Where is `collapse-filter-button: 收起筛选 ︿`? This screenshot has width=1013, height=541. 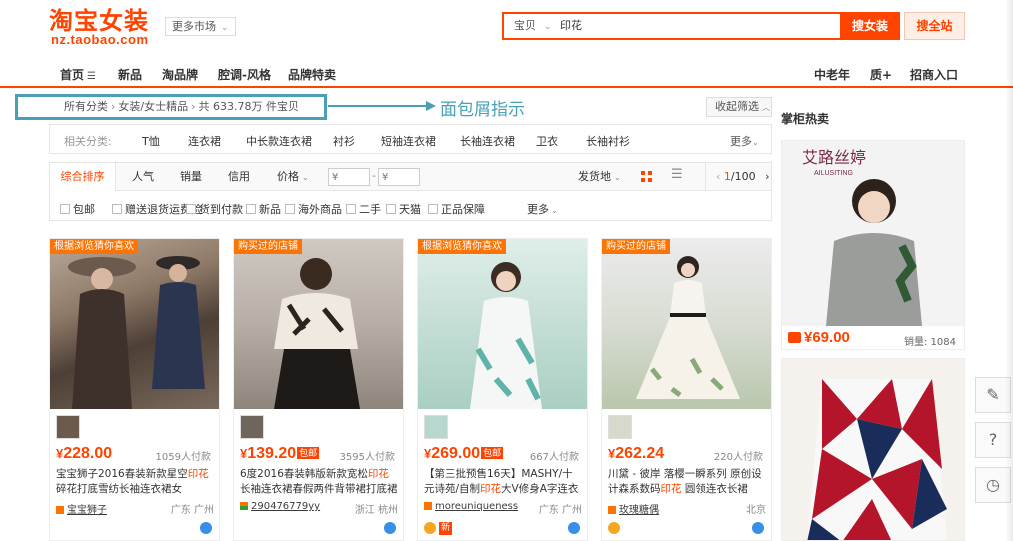 collapse-filter-button: 收起筛选 ︿ is located at coordinates (739, 107).